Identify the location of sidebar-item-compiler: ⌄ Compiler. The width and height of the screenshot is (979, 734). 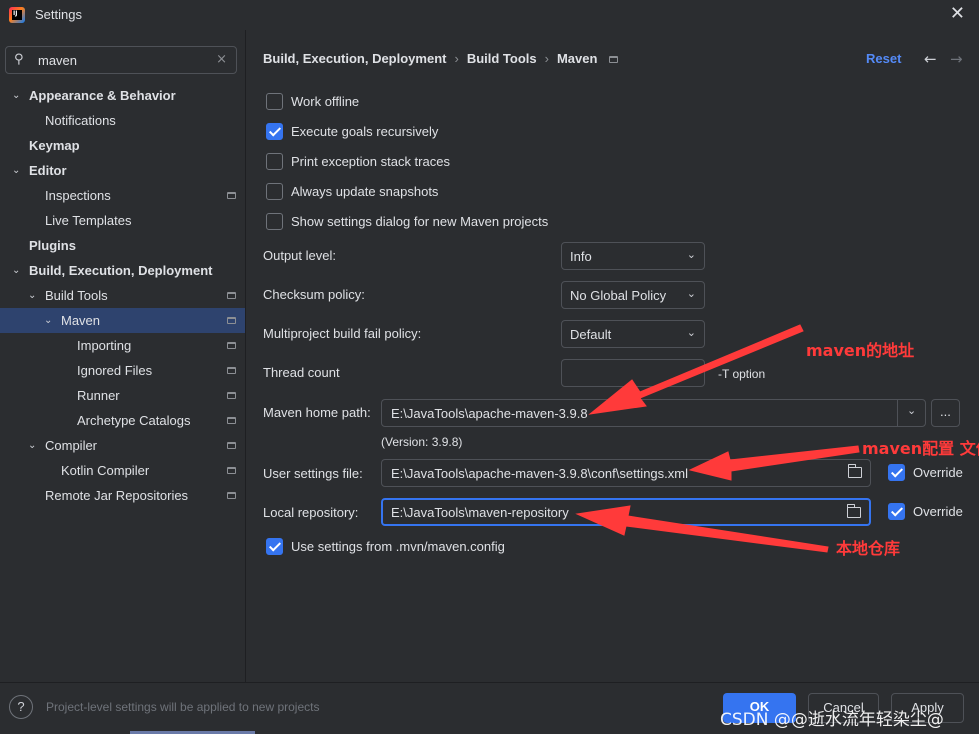
(122, 445).